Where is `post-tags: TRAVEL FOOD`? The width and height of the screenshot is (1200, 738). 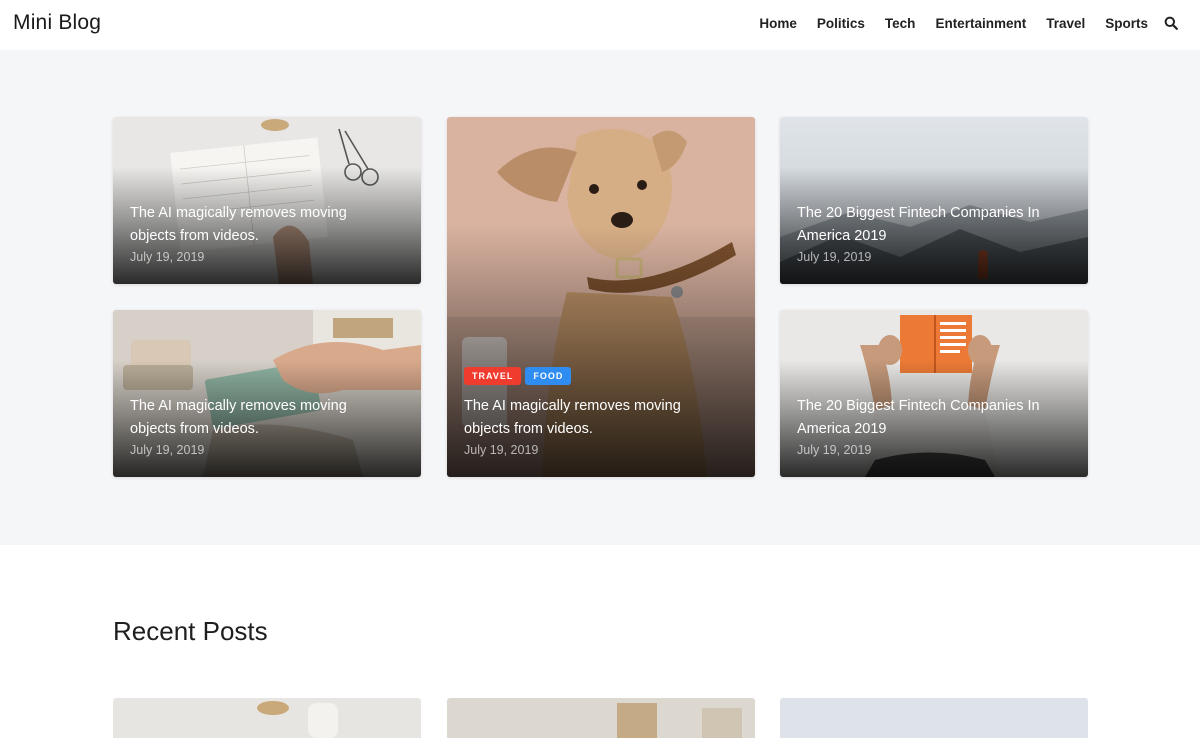 post-tags: TRAVEL FOOD is located at coordinates (594, 376).